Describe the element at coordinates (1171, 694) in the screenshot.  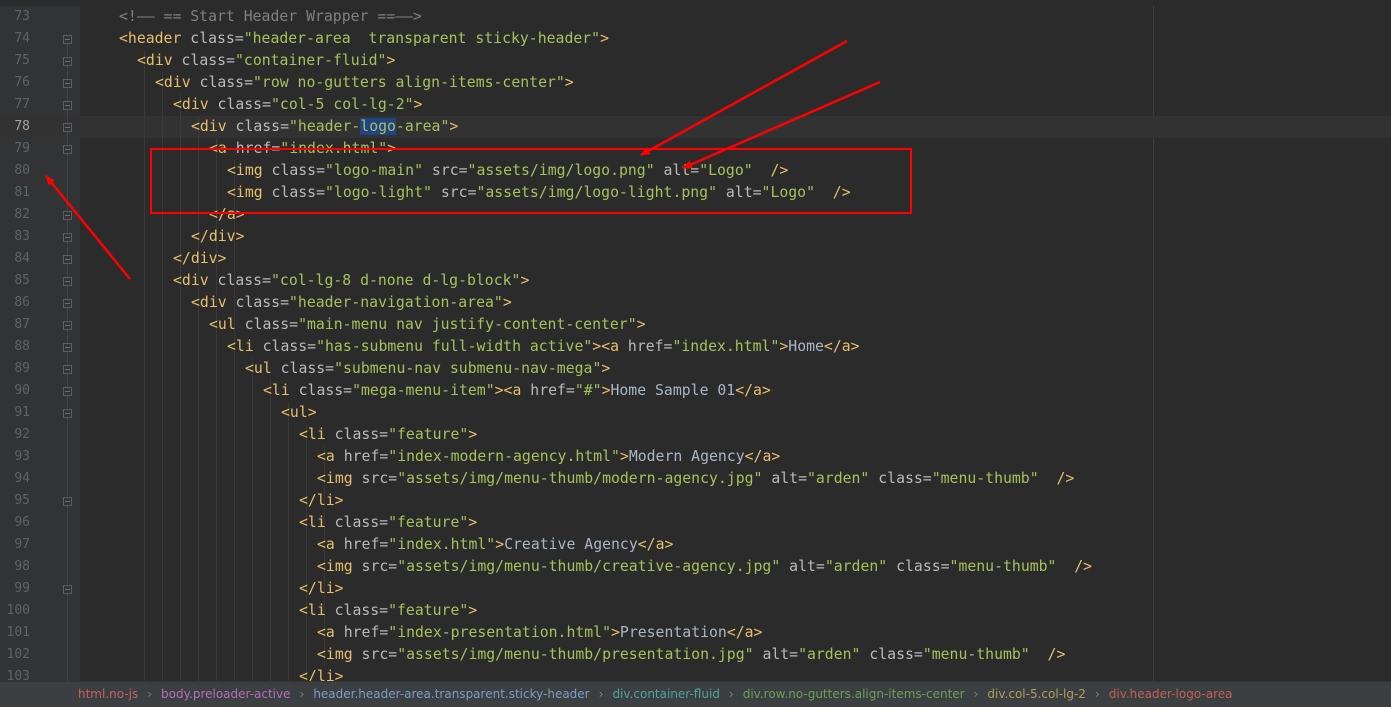
I see `breadcrumb-item: div.header-logo-area` at that location.